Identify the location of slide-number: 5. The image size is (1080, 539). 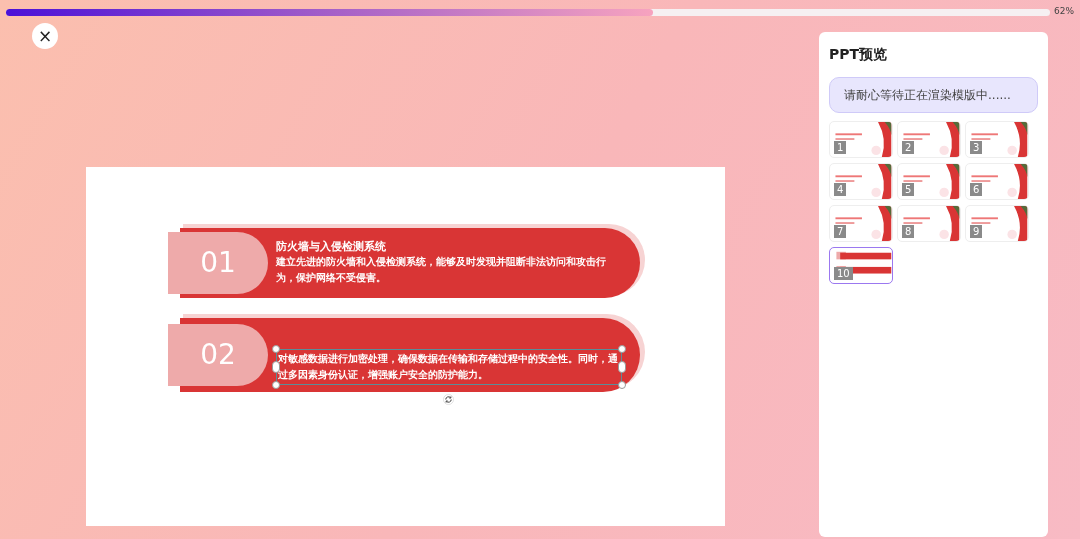
(908, 189).